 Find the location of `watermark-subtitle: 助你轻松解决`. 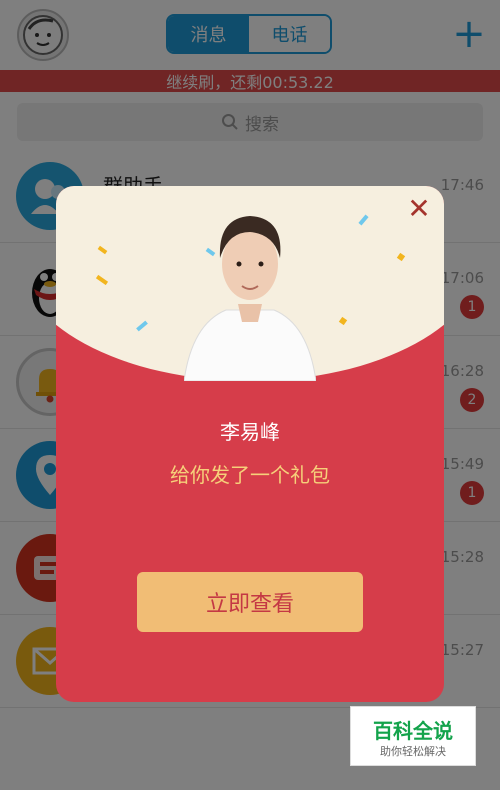

watermark-subtitle: 助你轻松解决 is located at coordinates (413, 751).